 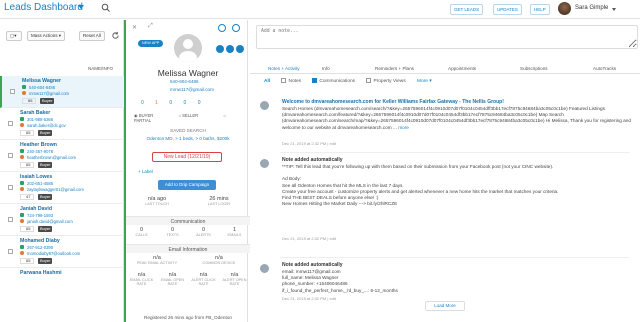 I want to click on filter-notes: Notes, so click(x=291, y=81).